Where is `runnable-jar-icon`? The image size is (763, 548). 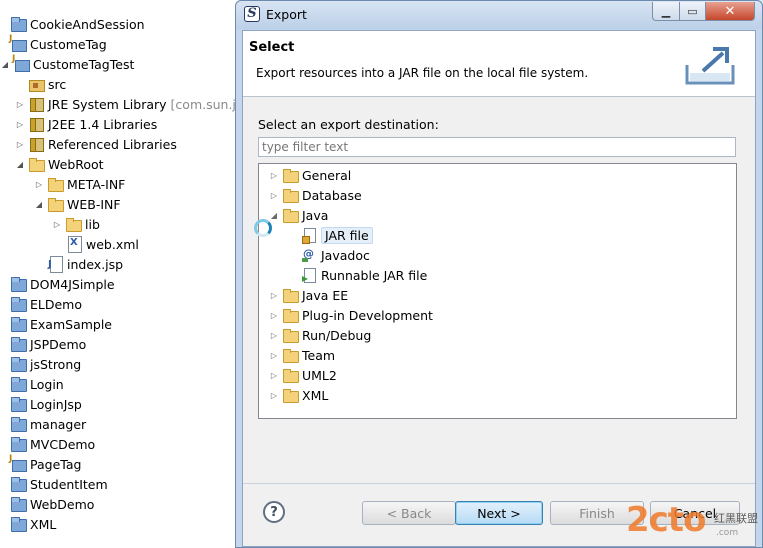 runnable-jar-icon is located at coordinates (309, 275).